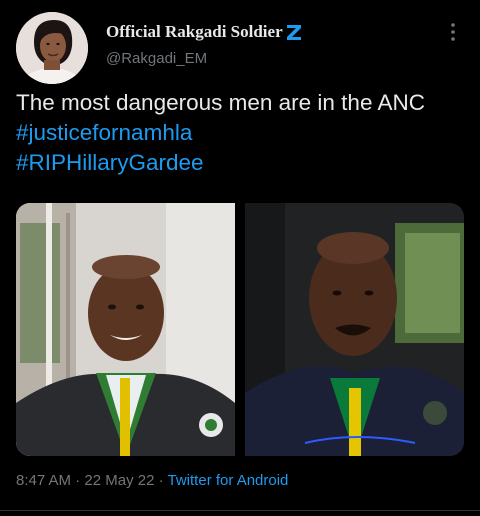  Describe the element at coordinates (294, 32) in the screenshot. I see `z-badge-icon` at that location.